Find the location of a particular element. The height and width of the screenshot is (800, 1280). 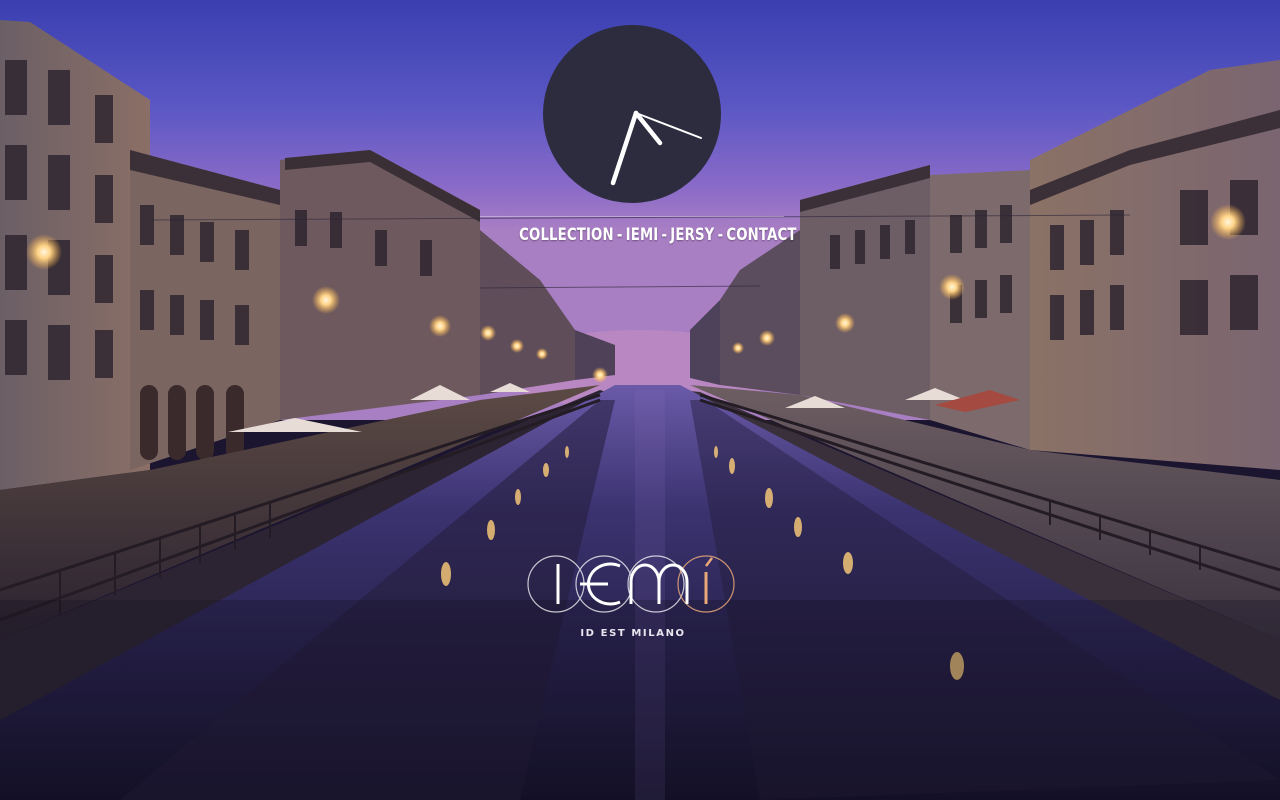

main-navigation: COLLECTION - IEMI - JERSY - CONTACT is located at coordinates (638, 230).